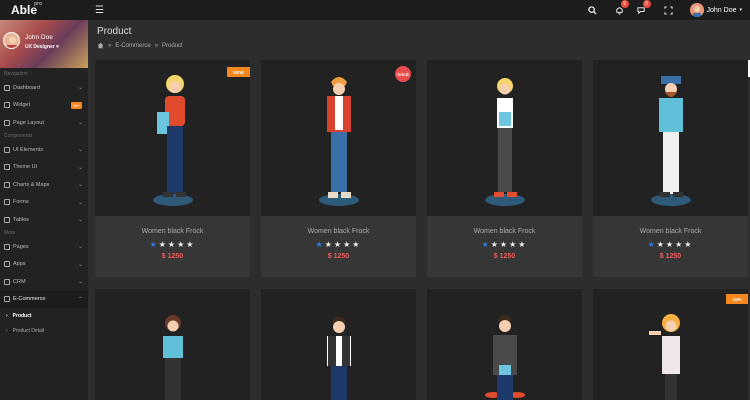  What do you see at coordinates (21, 202) in the screenshot?
I see `sidebar-item-label: Forms` at bounding box center [21, 202].